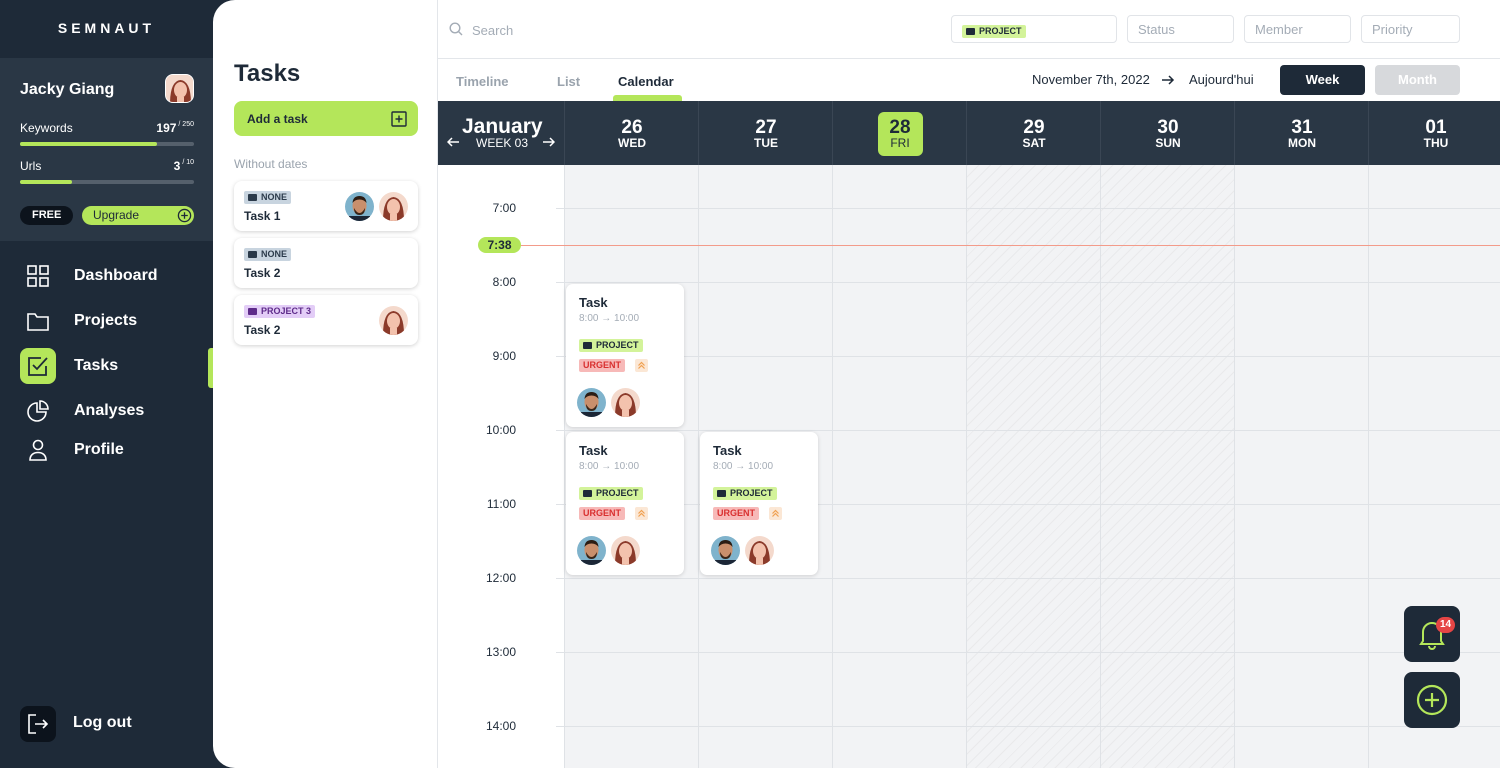  Describe the element at coordinates (326, 206) in the screenshot. I see `task-card: NONE Task 1` at that location.